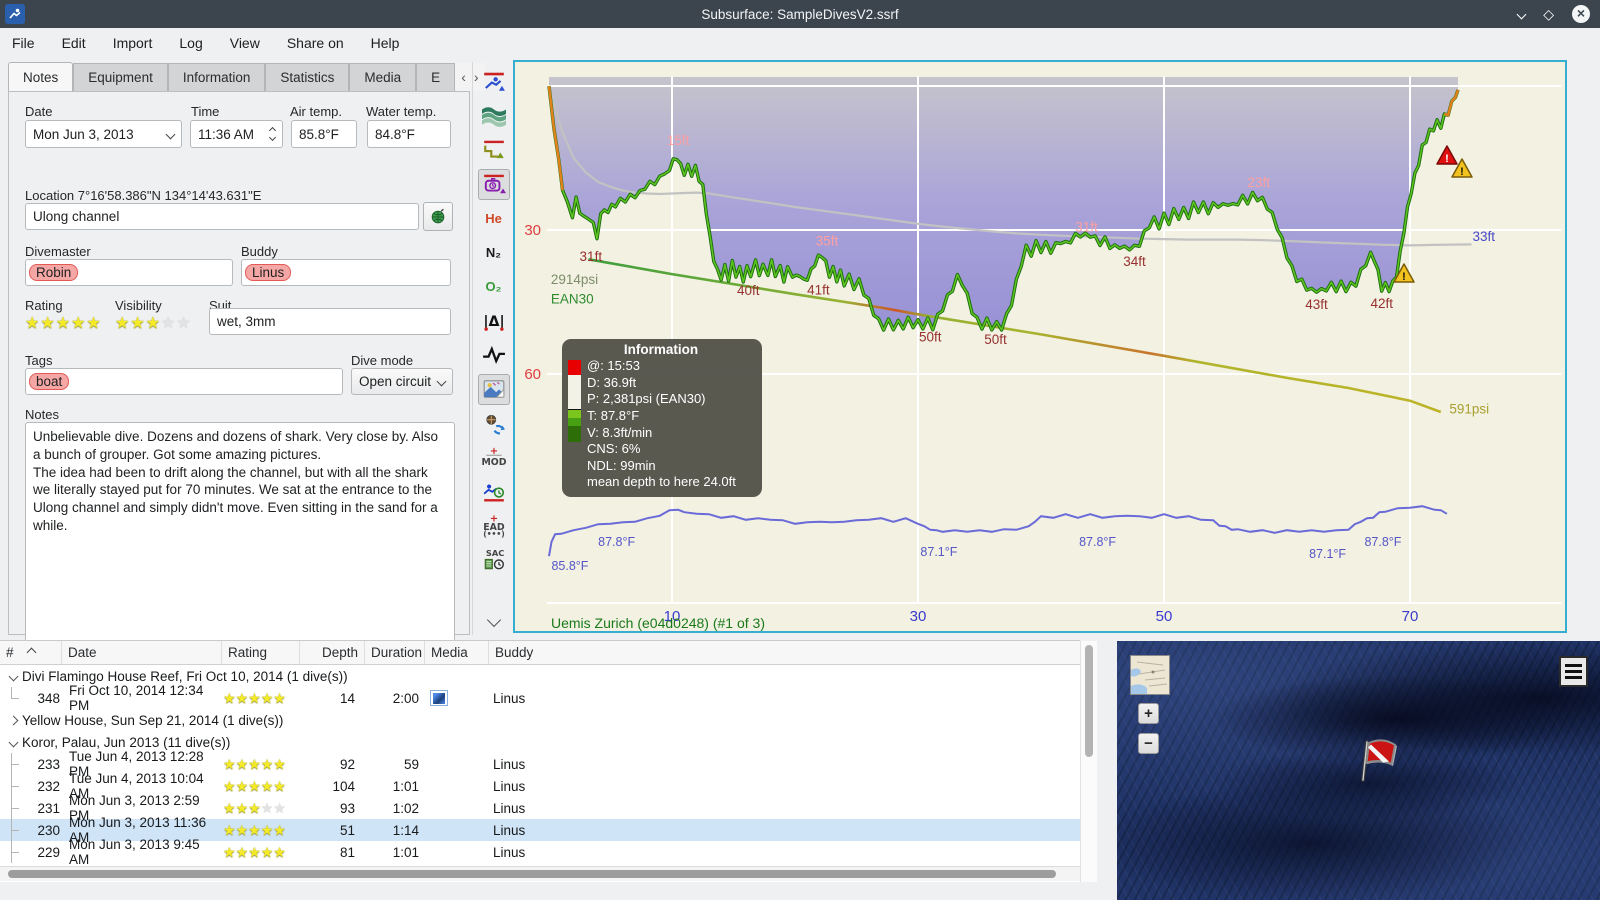 The height and width of the screenshot is (900, 1600). Describe the element at coordinates (1410, 616) in the screenshot. I see `x-axis-tick: 70` at that location.